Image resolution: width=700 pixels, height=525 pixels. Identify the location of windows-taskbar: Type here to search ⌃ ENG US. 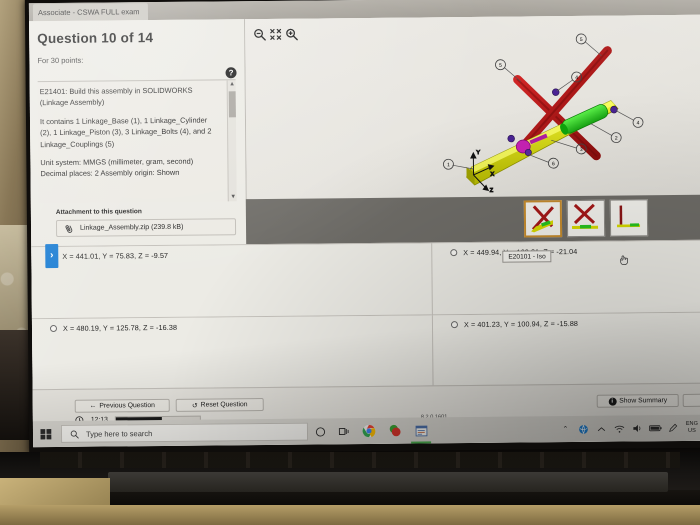
(366, 431).